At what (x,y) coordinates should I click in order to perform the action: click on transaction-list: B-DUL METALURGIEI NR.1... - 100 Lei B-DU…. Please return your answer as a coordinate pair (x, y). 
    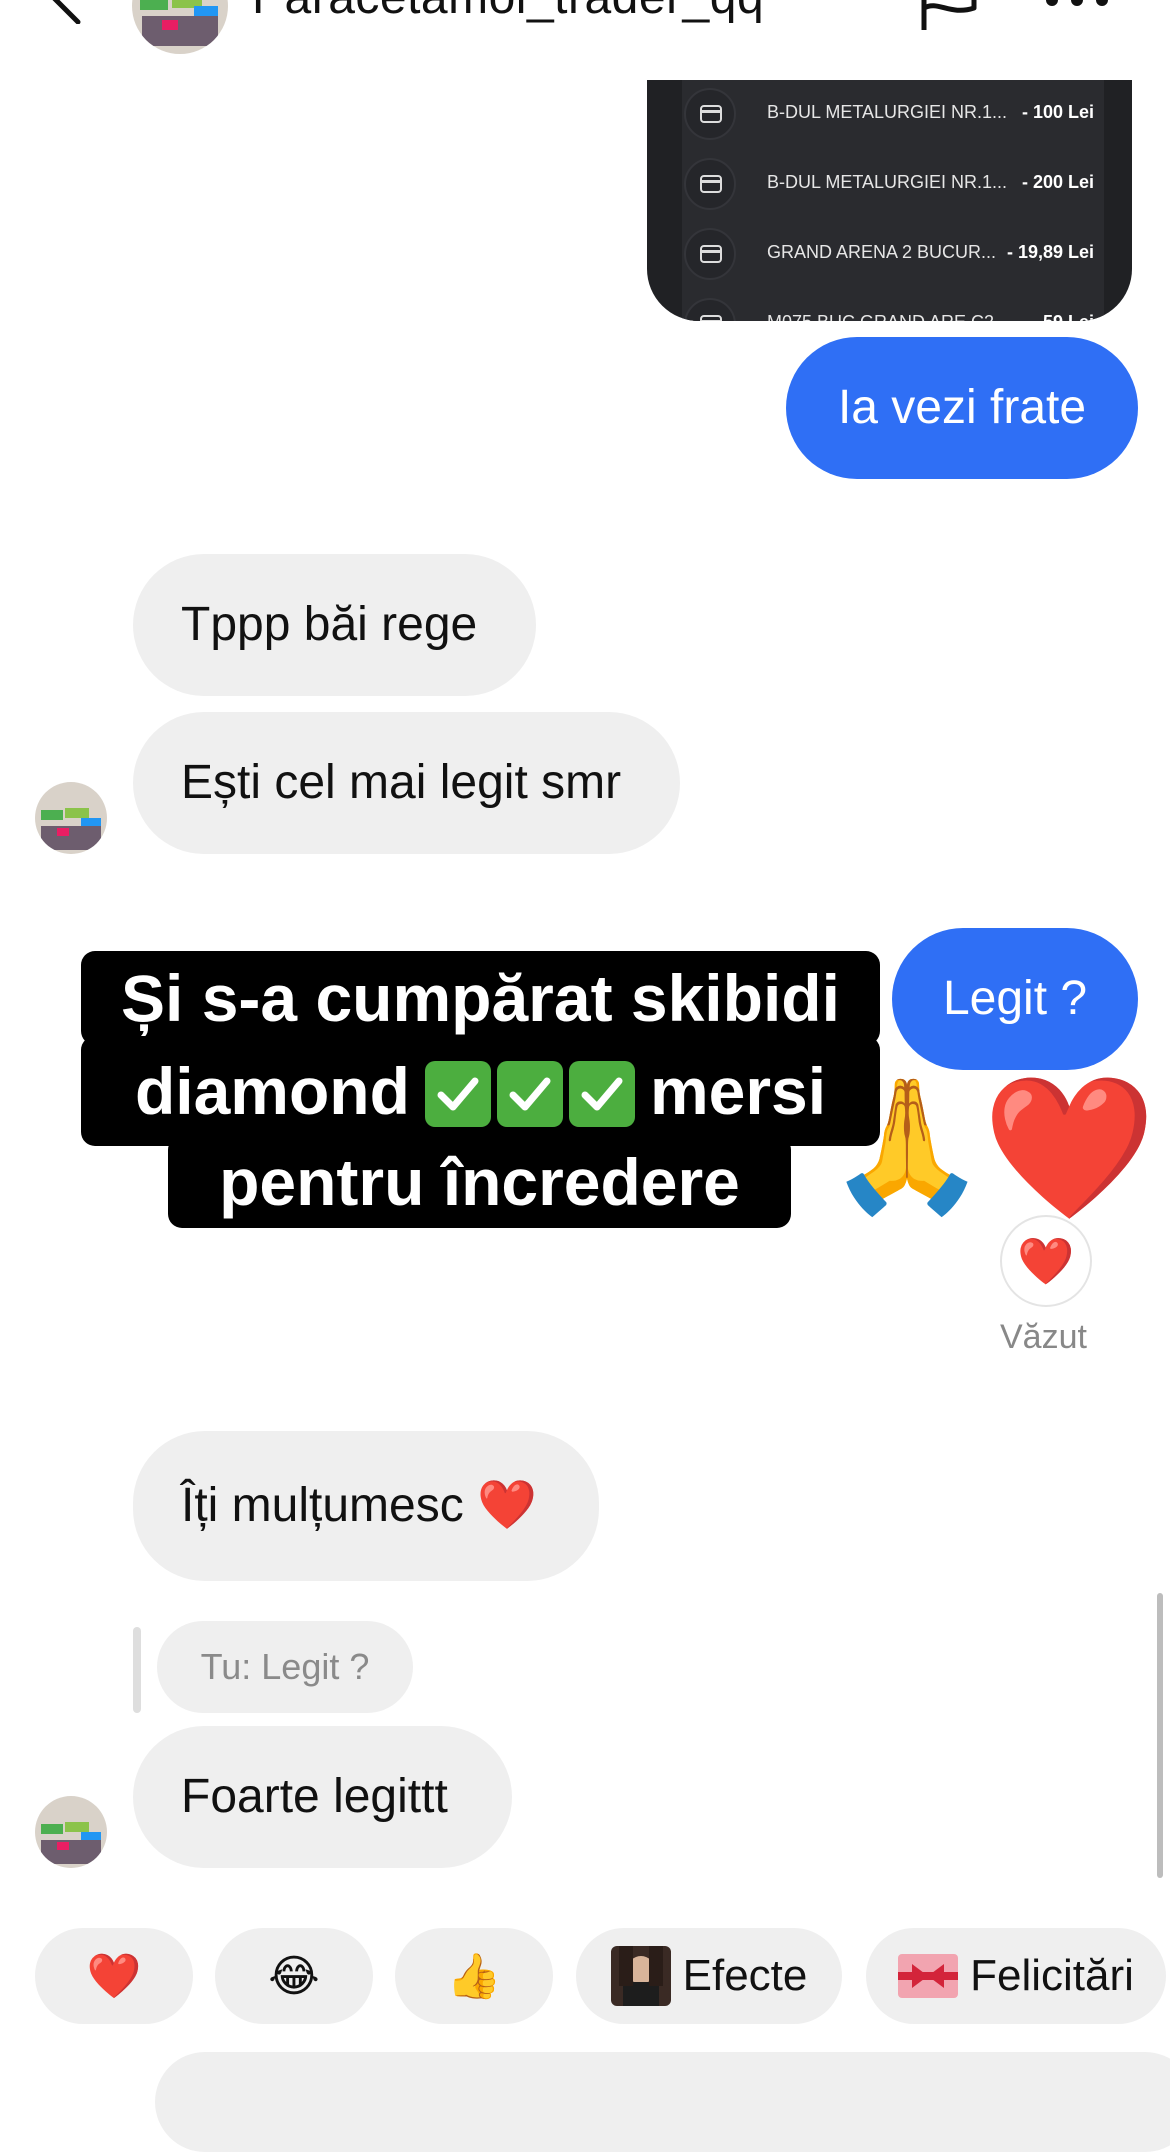
    Looking at the image, I should click on (893, 200).